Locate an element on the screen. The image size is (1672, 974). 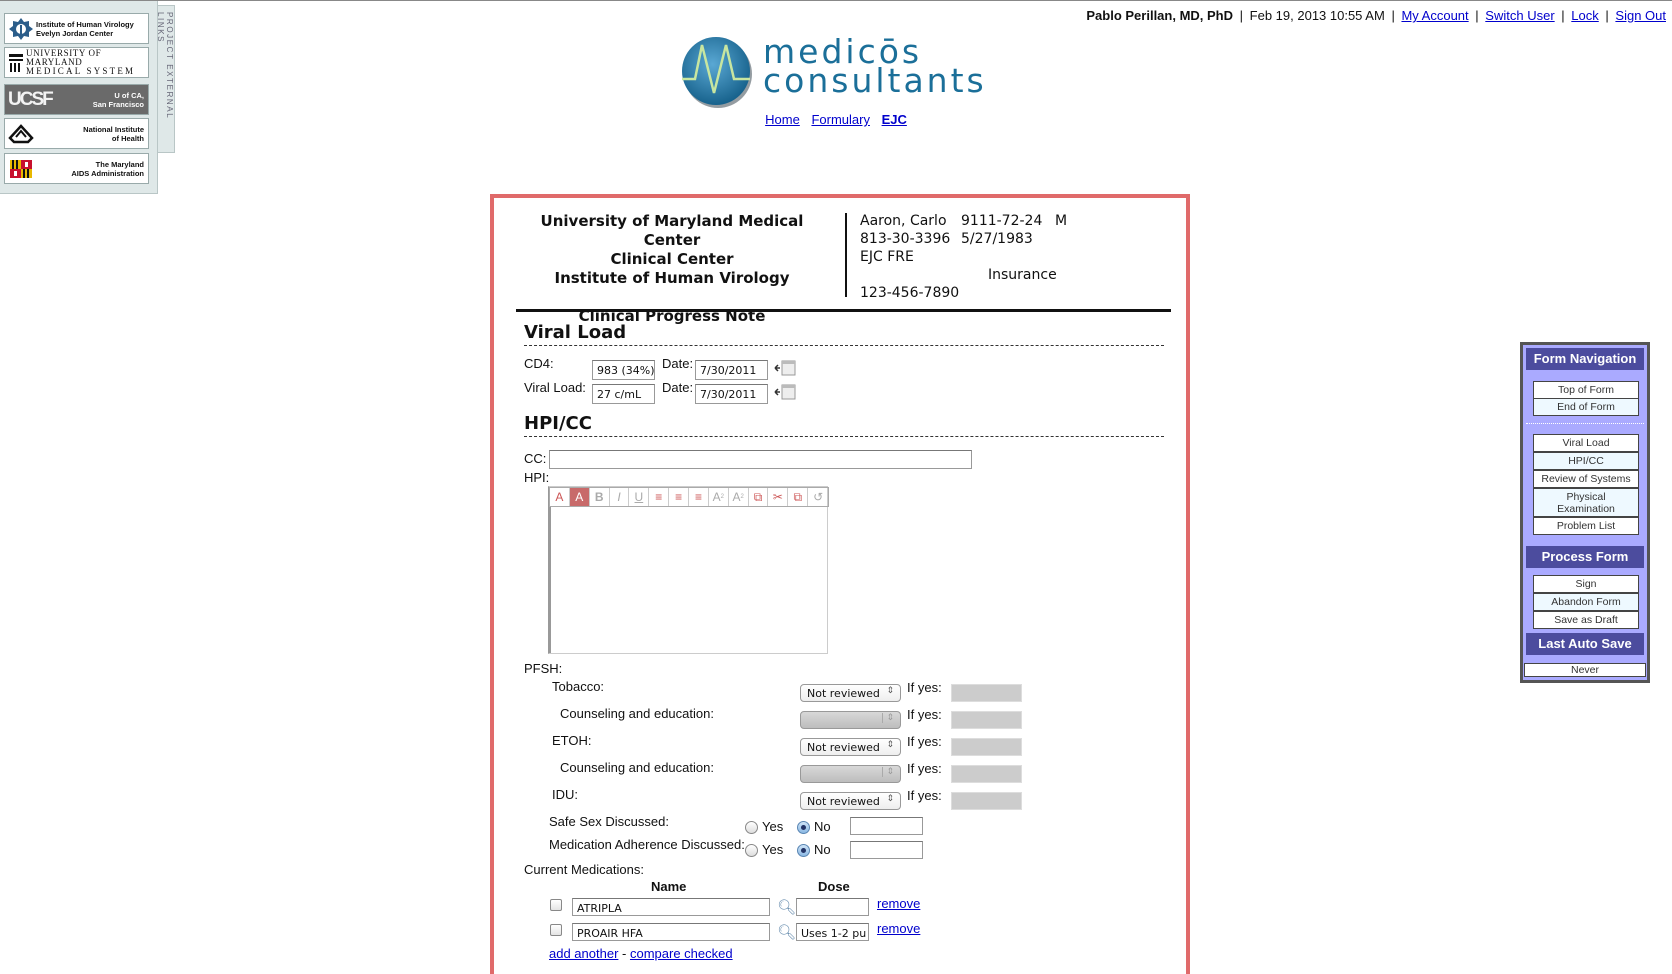
viral-load-label: Viral Load: is located at coordinates (555, 387).